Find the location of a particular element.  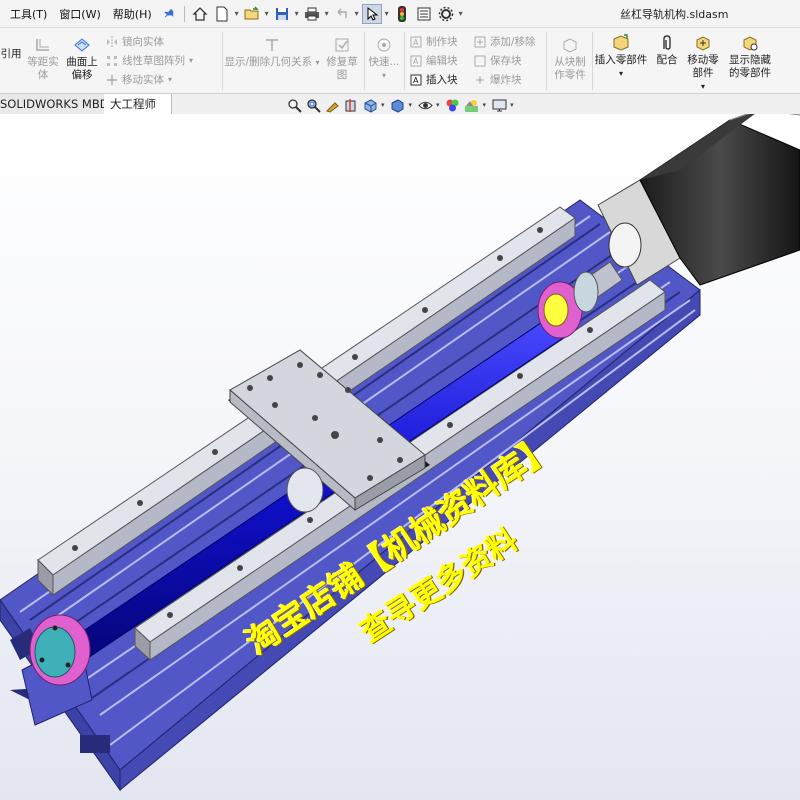

edit-block-button: A 编辑块 is located at coordinates (434, 60).